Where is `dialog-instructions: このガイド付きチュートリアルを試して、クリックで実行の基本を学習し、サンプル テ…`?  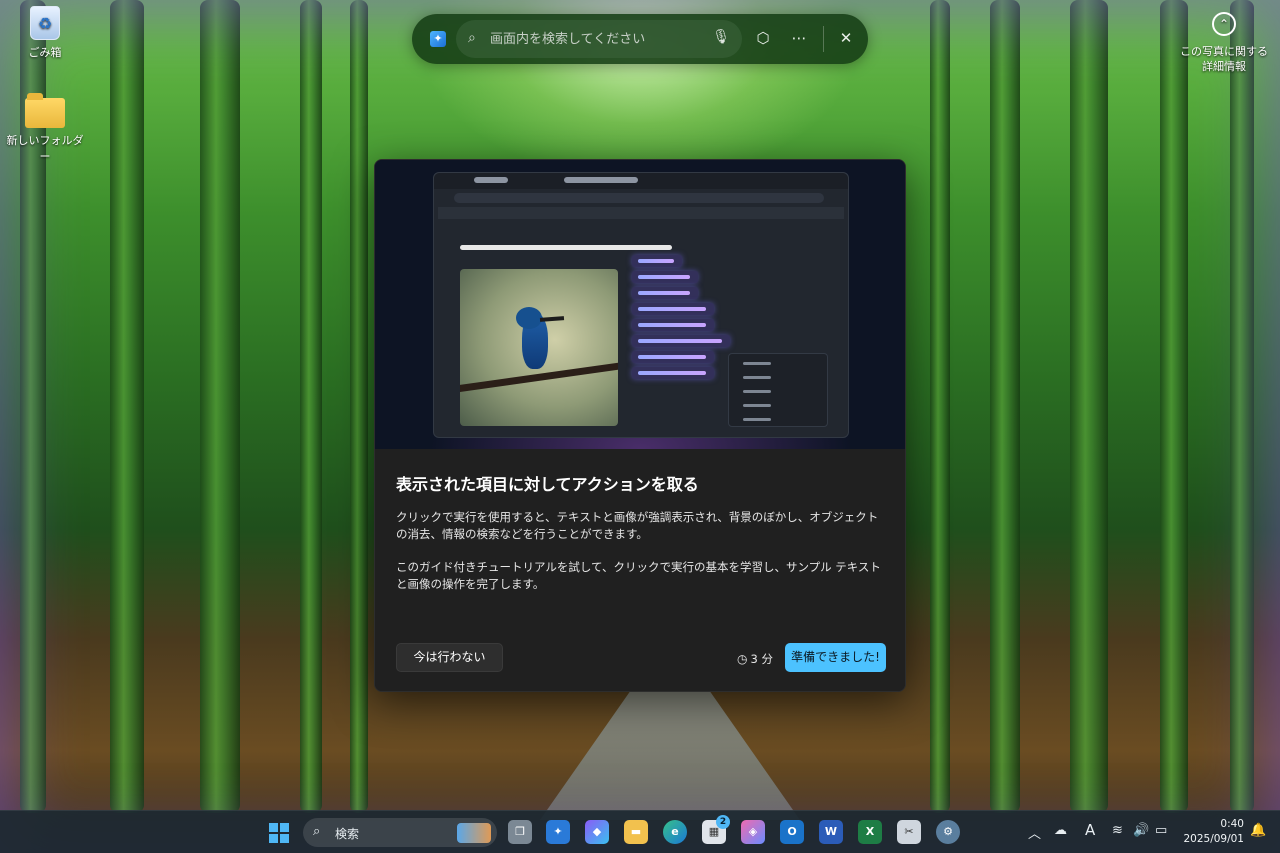
dialog-instructions: このガイド付きチュートリアルを試して、クリックで実行の基本を学習し、サンプル テ… is located at coordinates (638, 575).